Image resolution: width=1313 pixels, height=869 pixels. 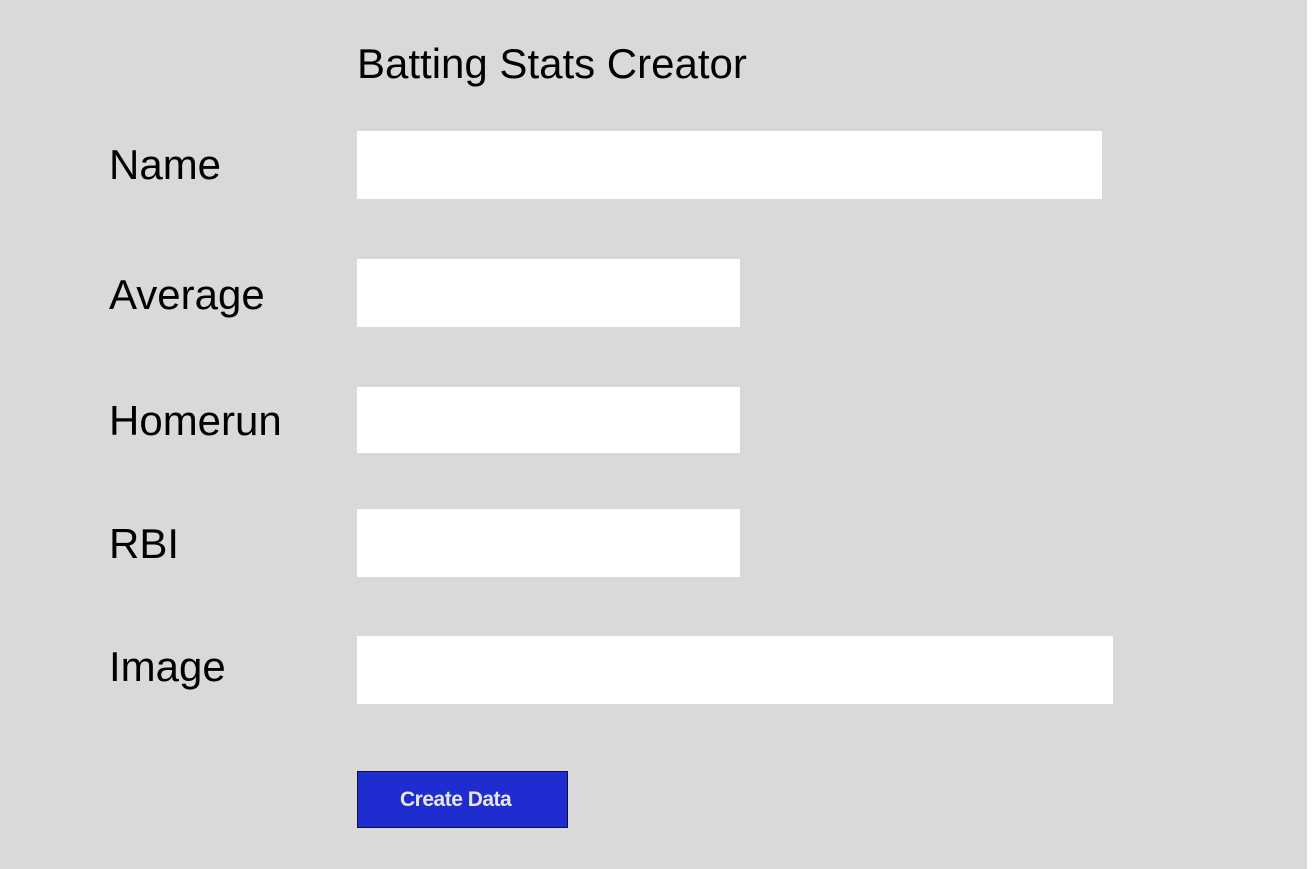 I want to click on create-data-button-label: Create Data, so click(x=456, y=799).